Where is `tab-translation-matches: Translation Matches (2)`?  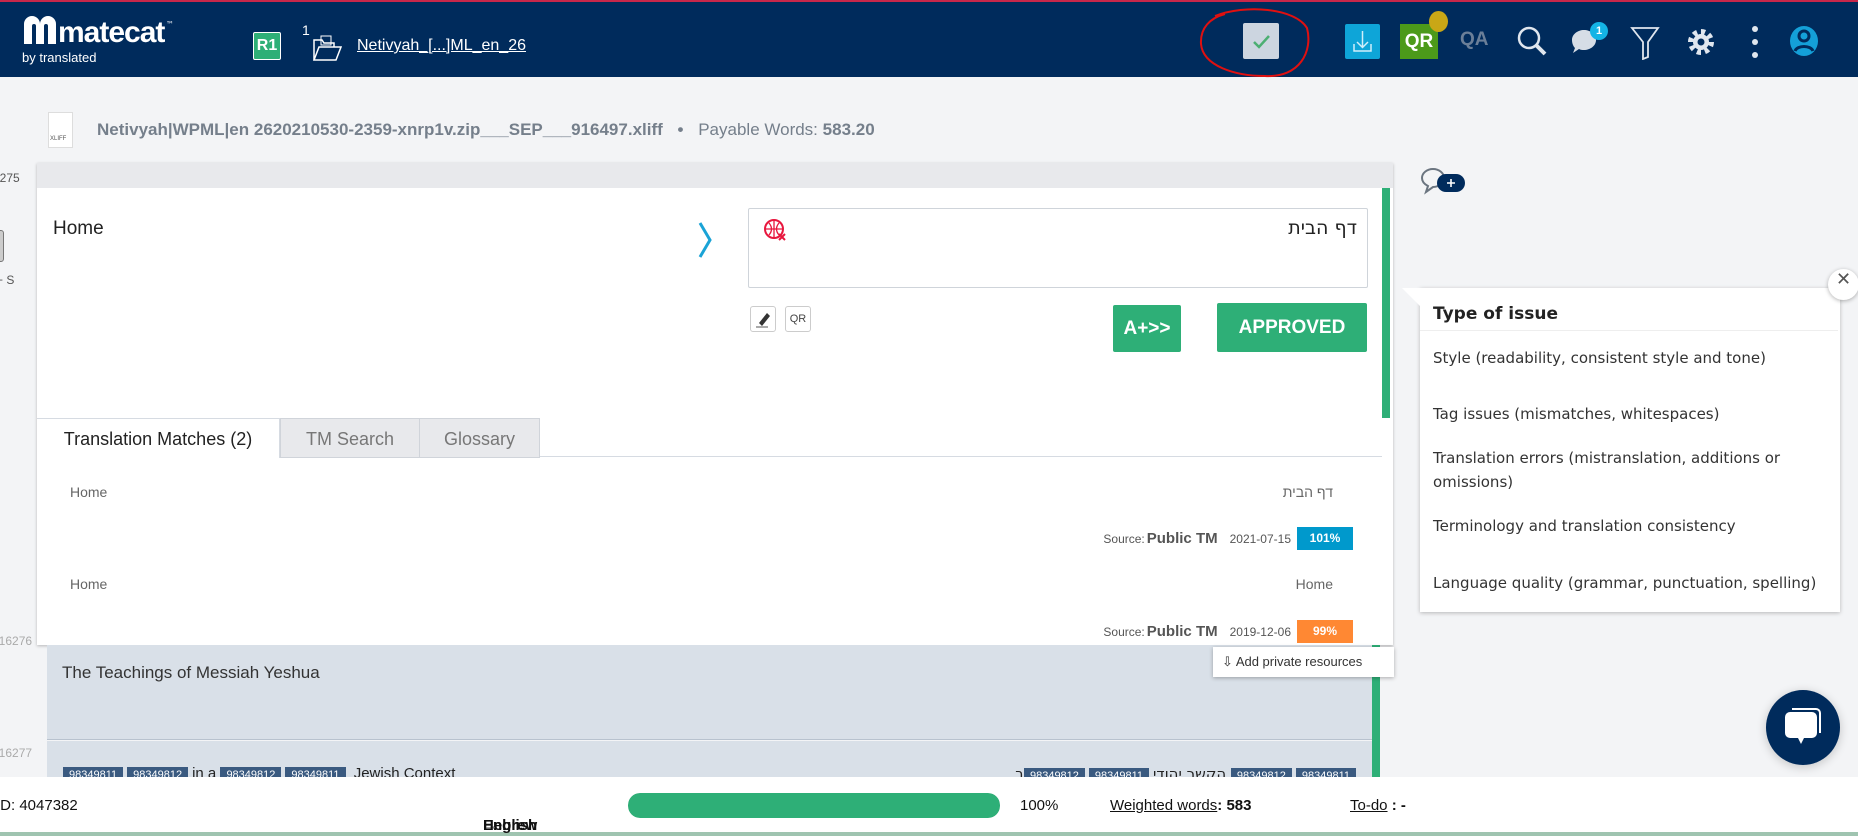
tab-translation-matches: Translation Matches (2) is located at coordinates (158, 438).